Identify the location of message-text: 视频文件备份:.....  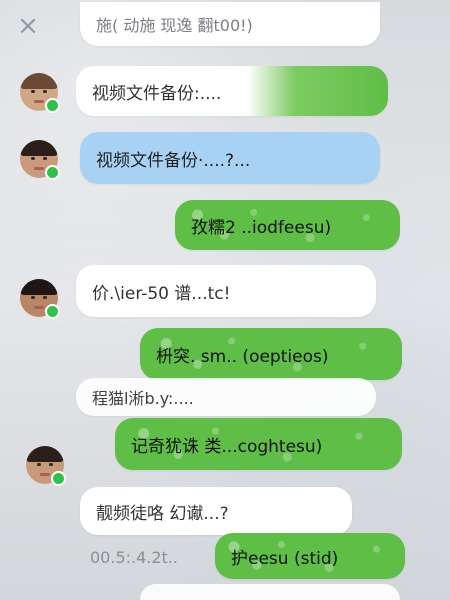
(157, 93).